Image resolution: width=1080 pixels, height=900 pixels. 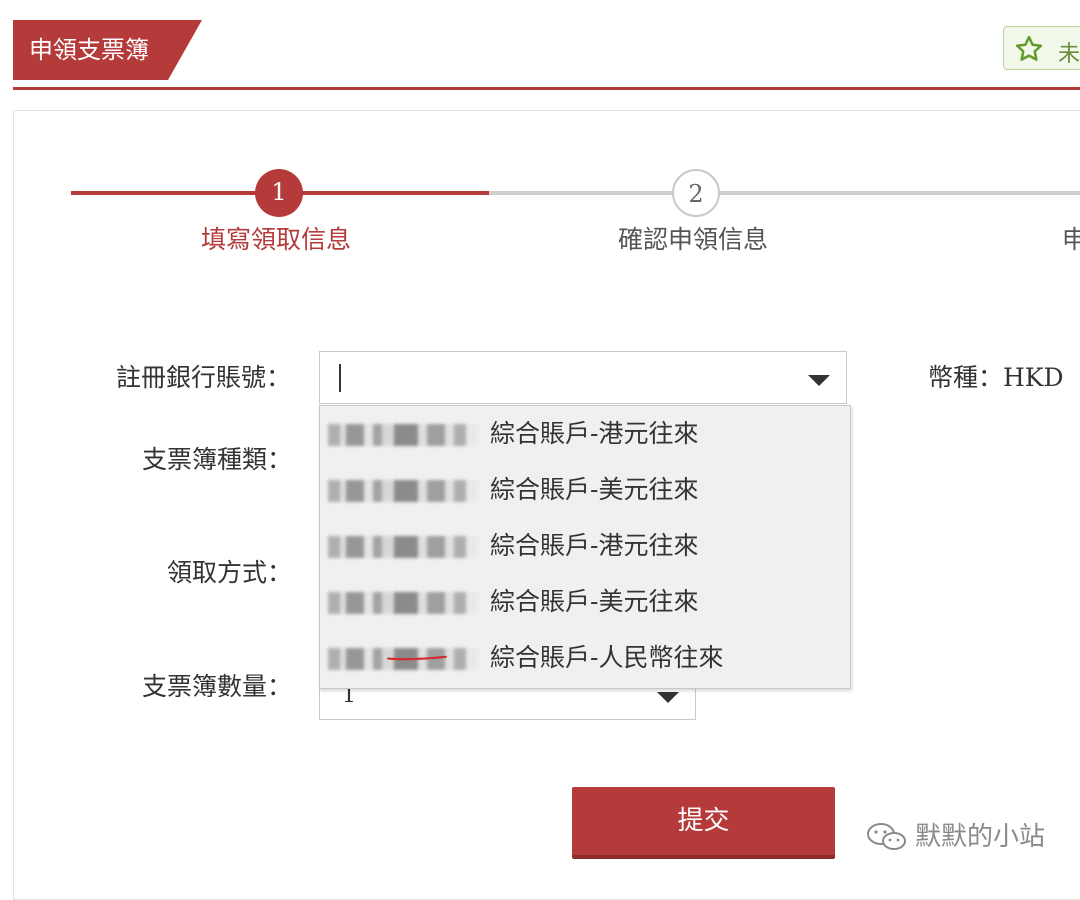 I want to click on stepper-progress-inactive, so click(x=784, y=193).